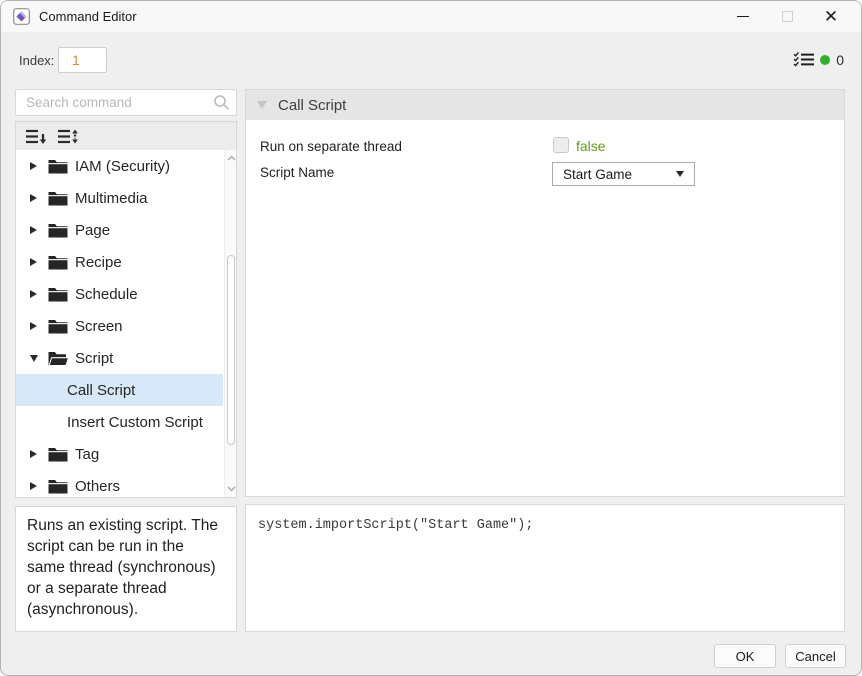 This screenshot has height=676, width=862. I want to click on run-on-separate-thread-checkbox, so click(561, 145).